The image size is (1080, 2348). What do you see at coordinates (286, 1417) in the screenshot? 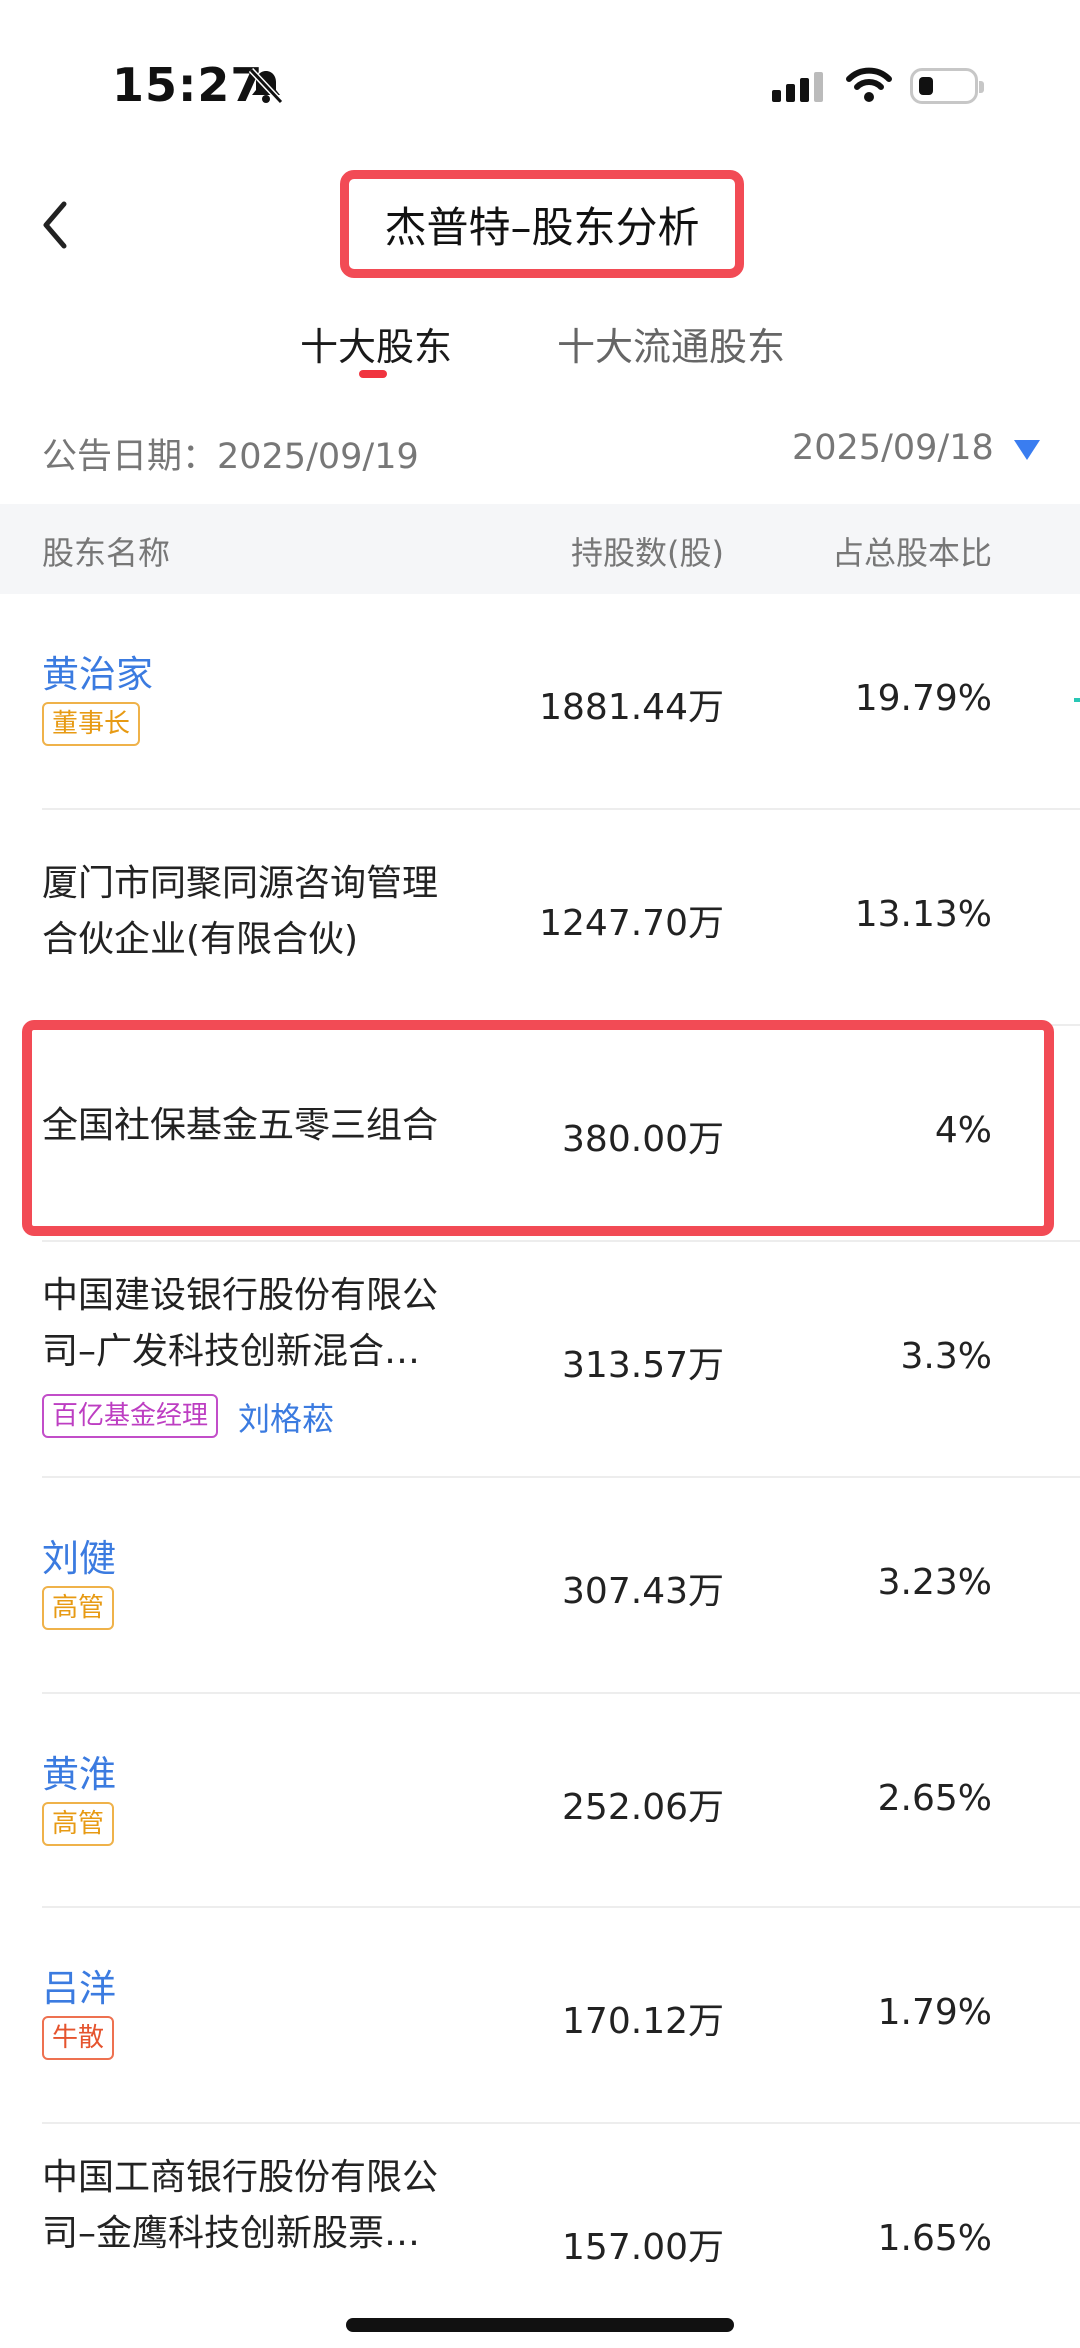
I see `fund-manager-link: 刘格菘` at bounding box center [286, 1417].